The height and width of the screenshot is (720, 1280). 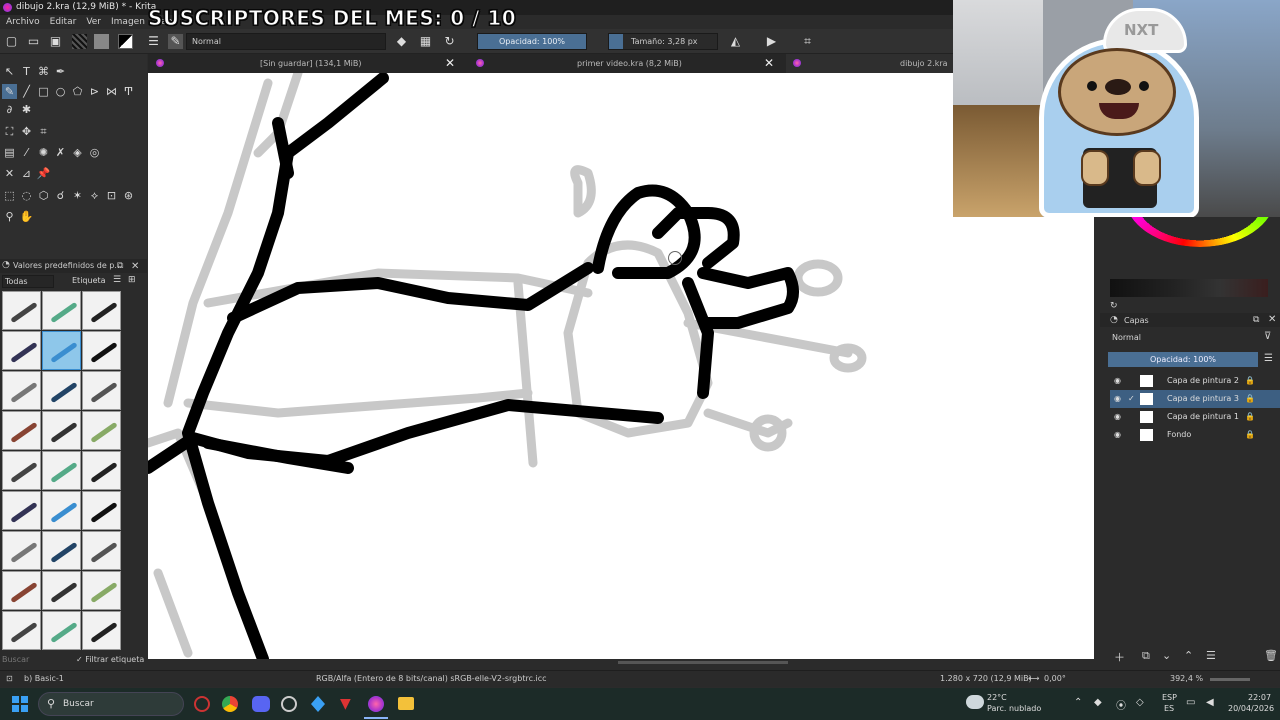 I want to click on crop-icon: ⌗, so click(x=807, y=41).